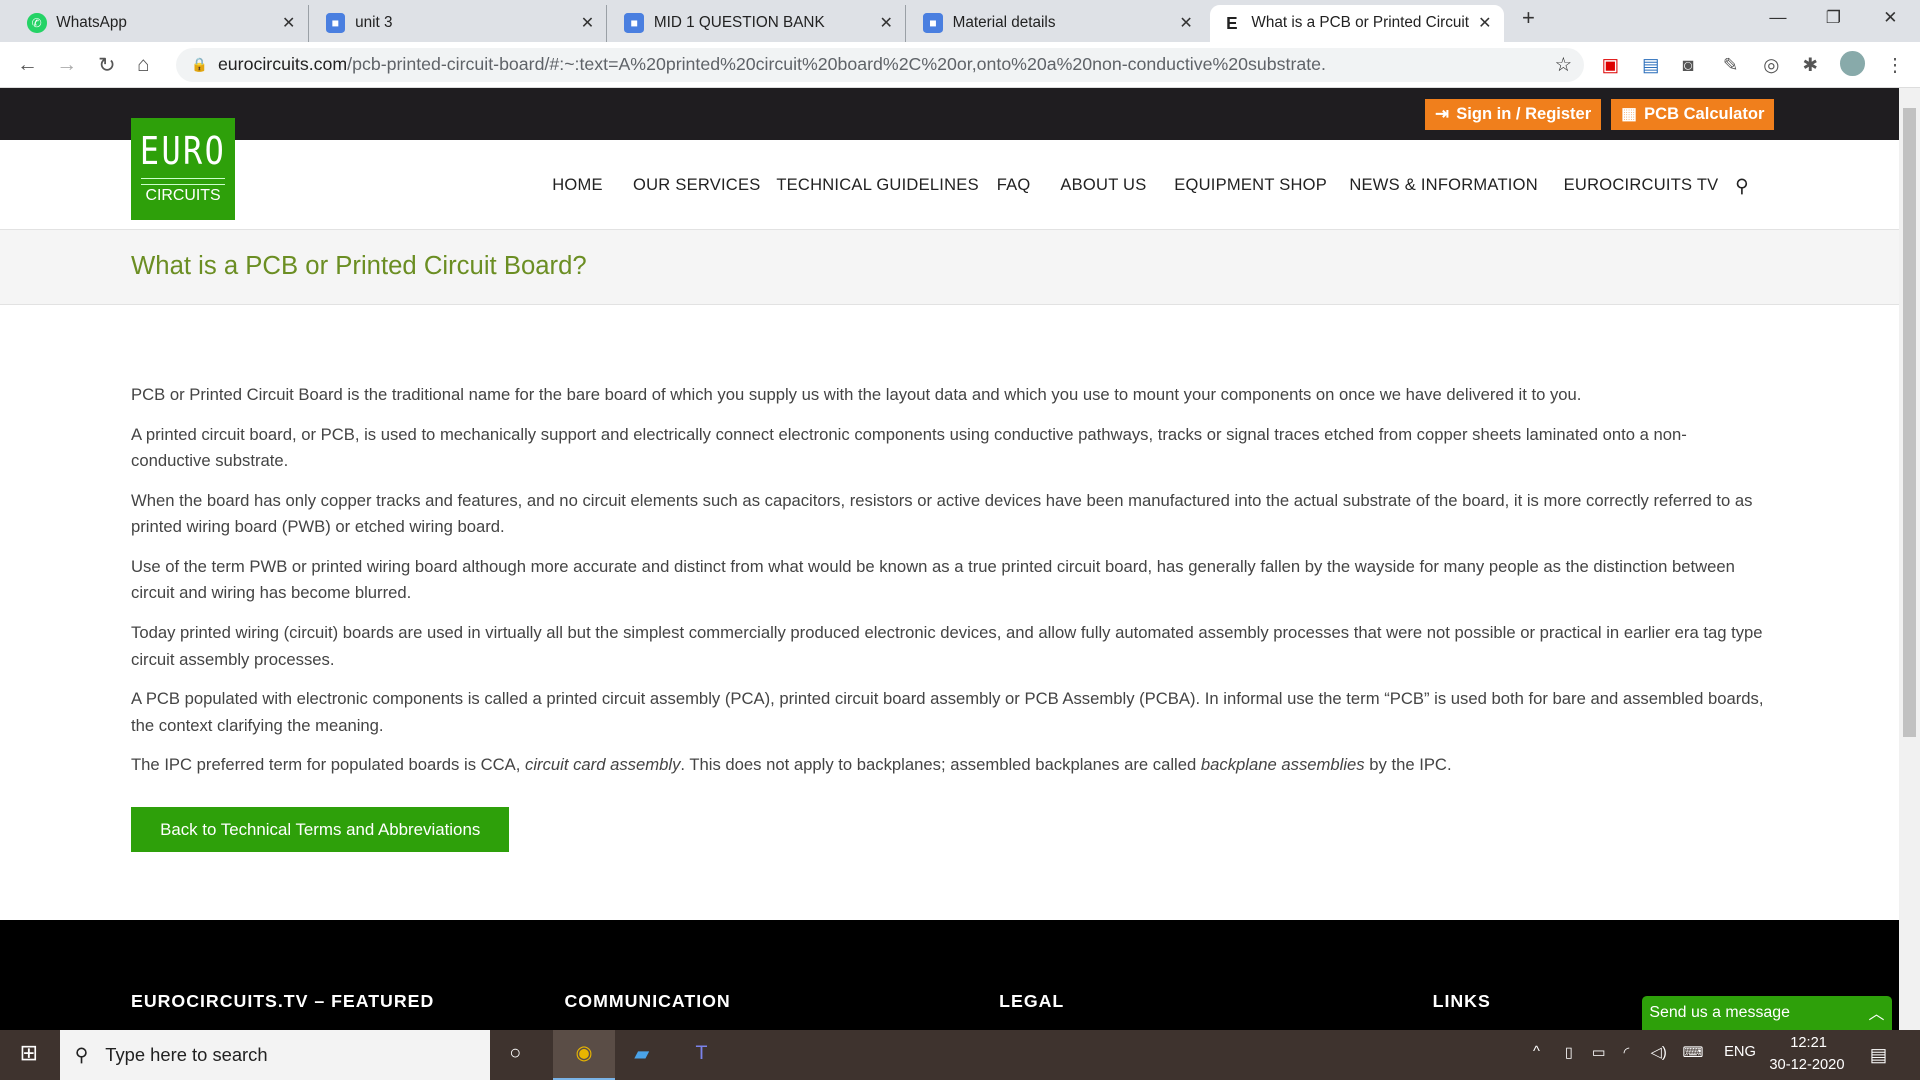  Describe the element at coordinates (1356, 23) in the screenshot. I see `tab-pcb: E What is a PCB or Printed Circuit B ✕` at that location.